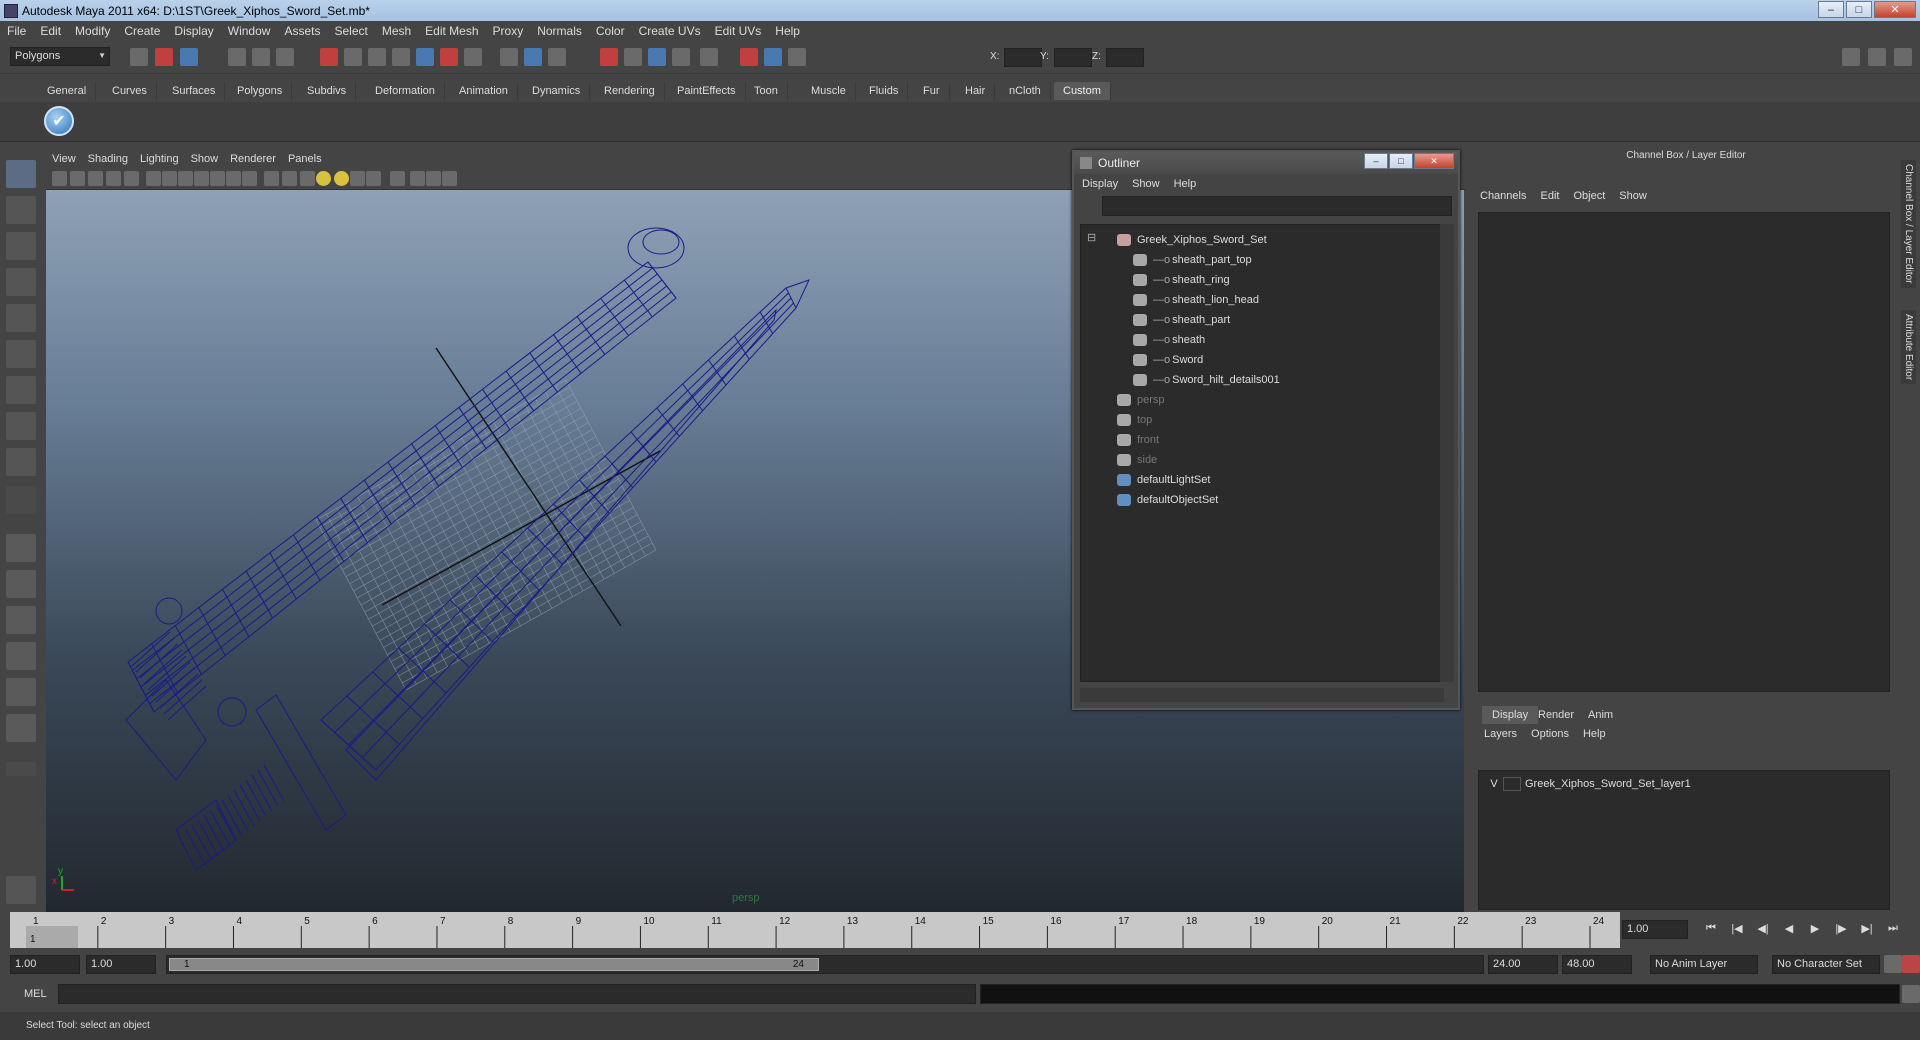 The width and height of the screenshot is (1920, 1040). Describe the element at coordinates (557, 57) in the screenshot. I see `ipr-render-icon` at that location.